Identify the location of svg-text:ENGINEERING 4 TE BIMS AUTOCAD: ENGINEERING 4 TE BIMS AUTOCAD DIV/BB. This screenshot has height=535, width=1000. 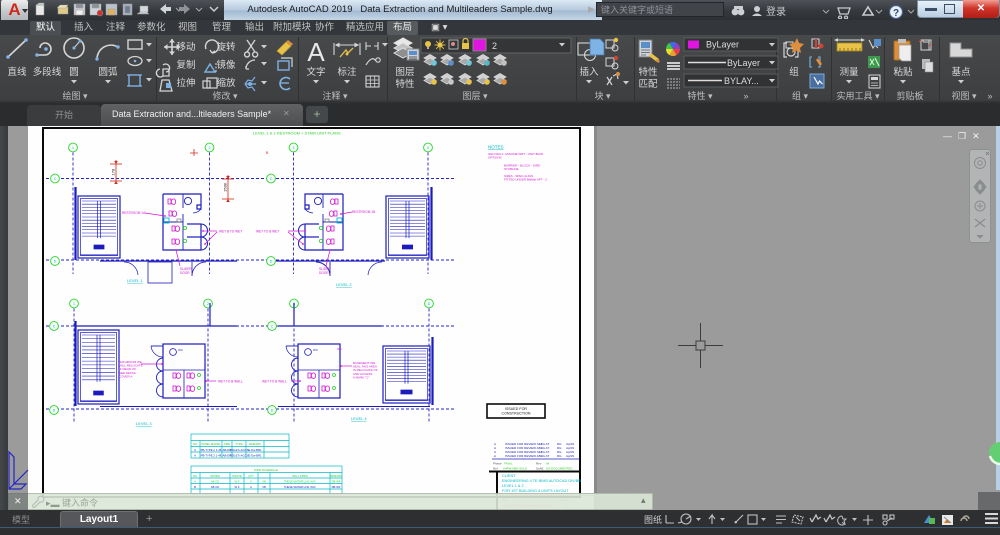
(541, 481).